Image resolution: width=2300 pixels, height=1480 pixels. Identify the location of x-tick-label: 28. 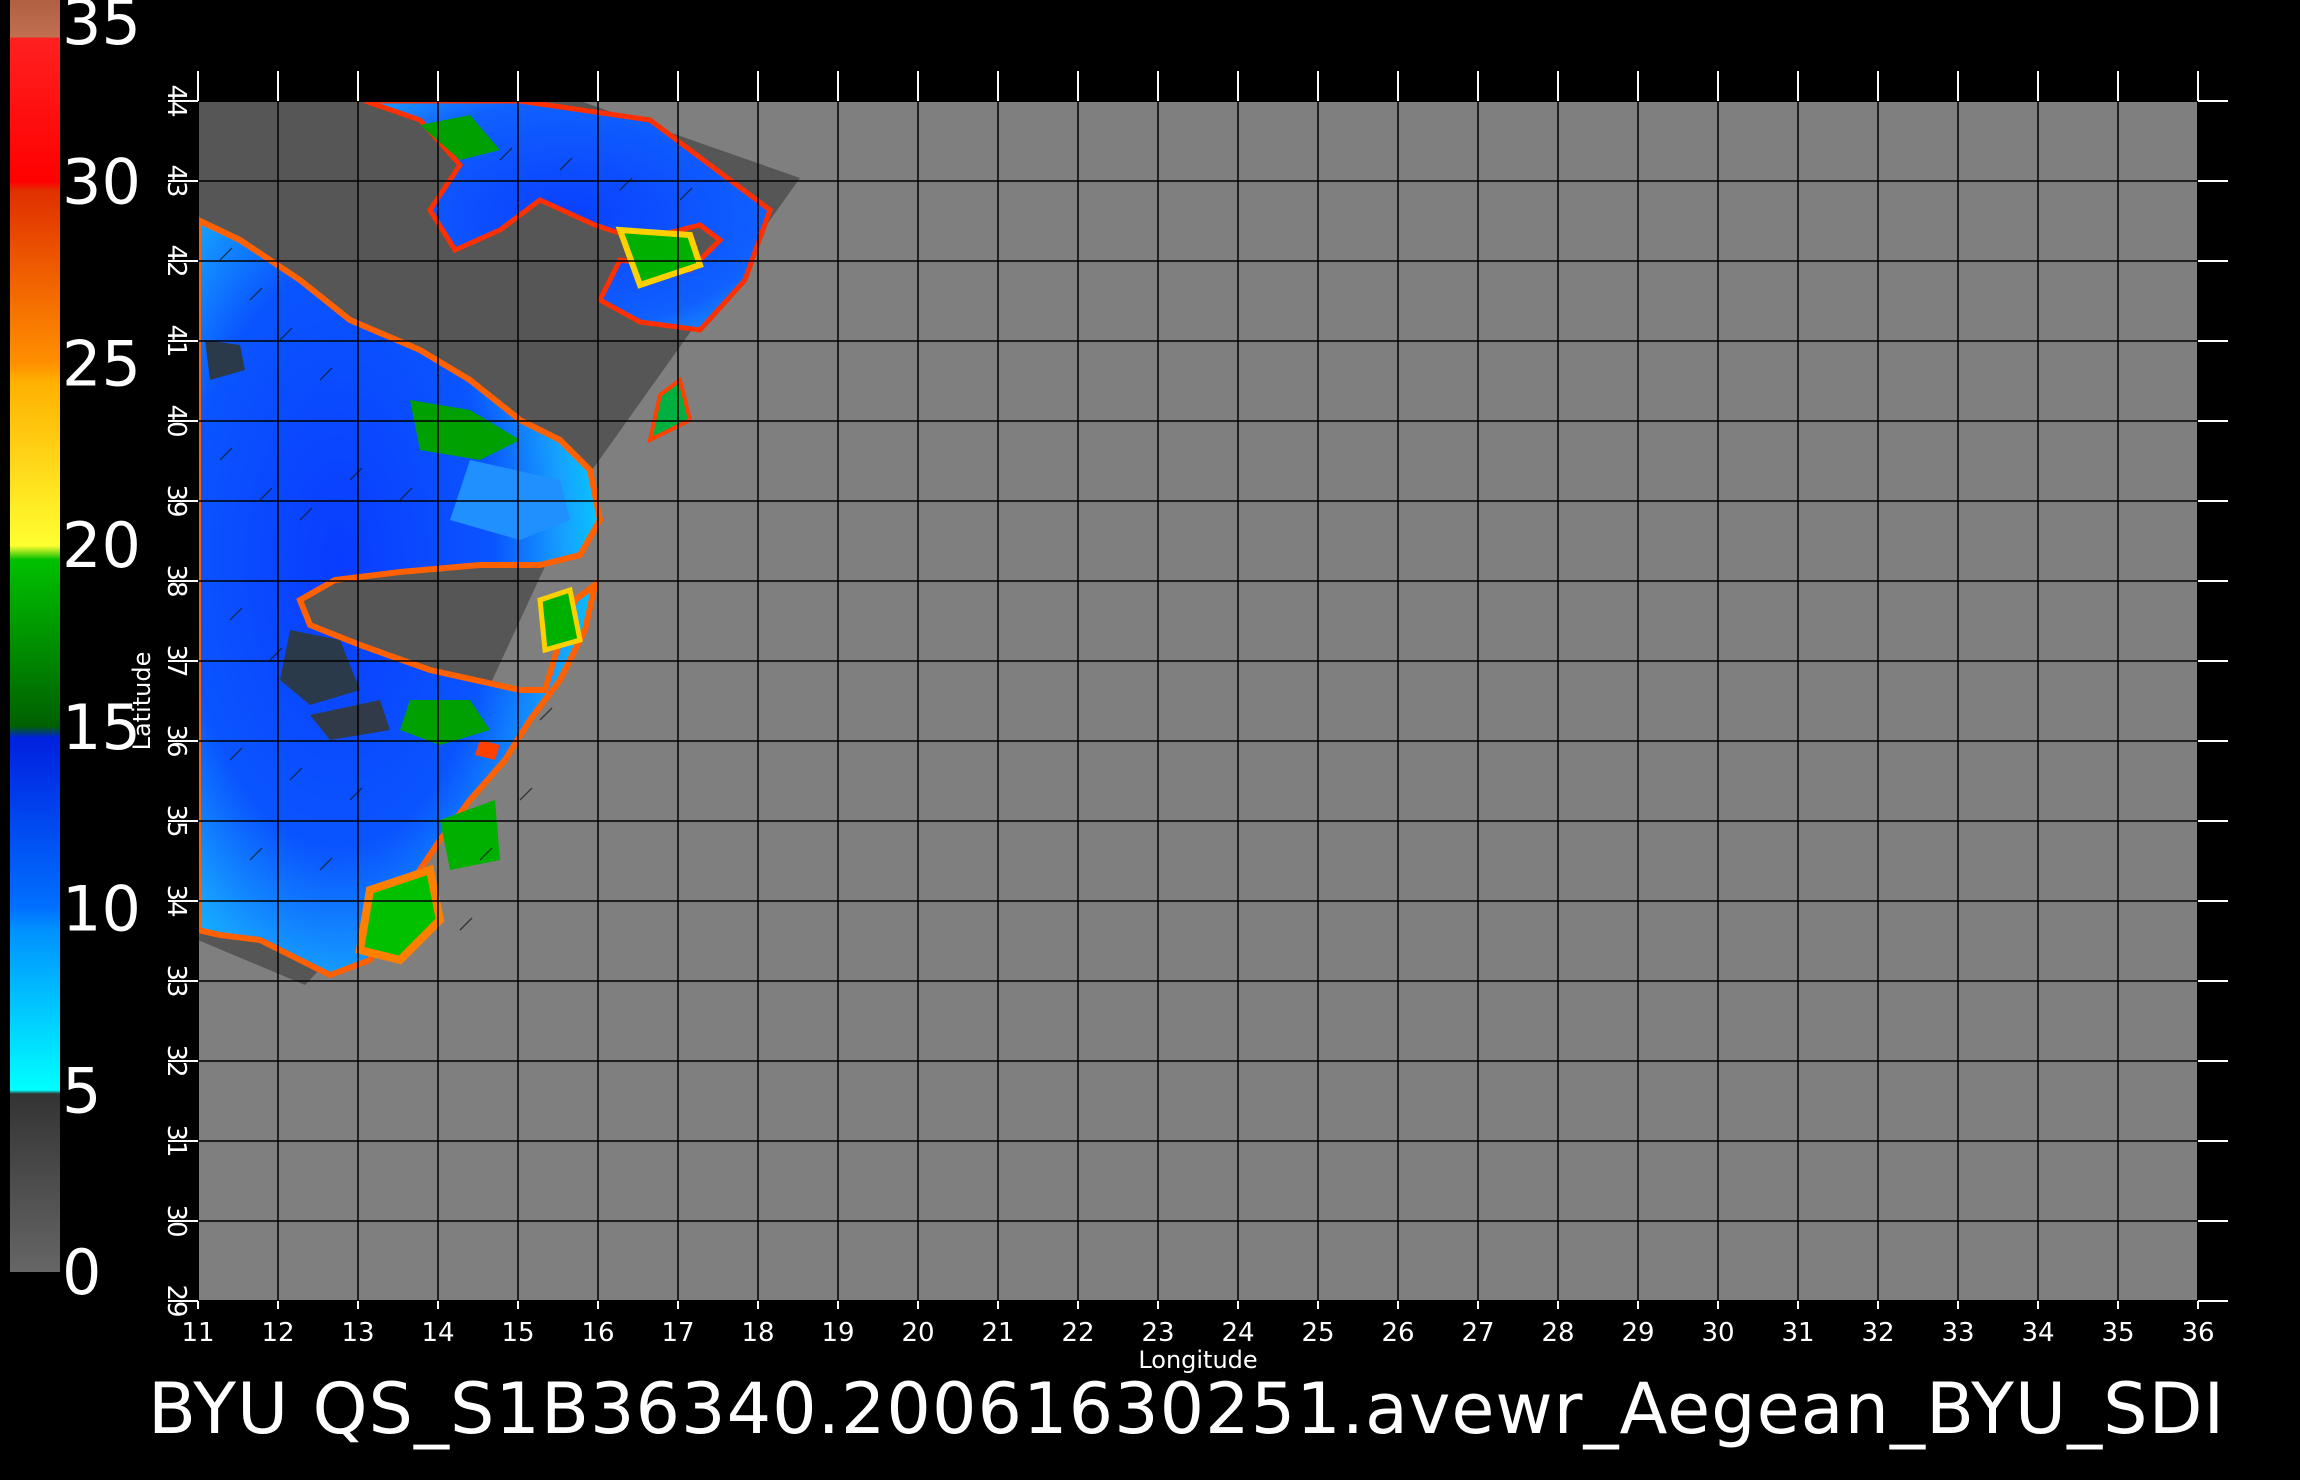
(1557, 1333).